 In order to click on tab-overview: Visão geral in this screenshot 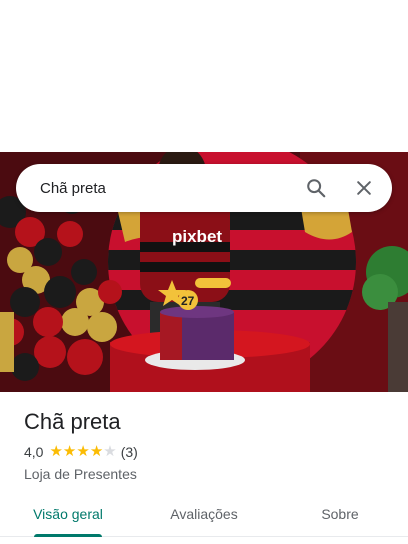, I will do `click(68, 514)`.